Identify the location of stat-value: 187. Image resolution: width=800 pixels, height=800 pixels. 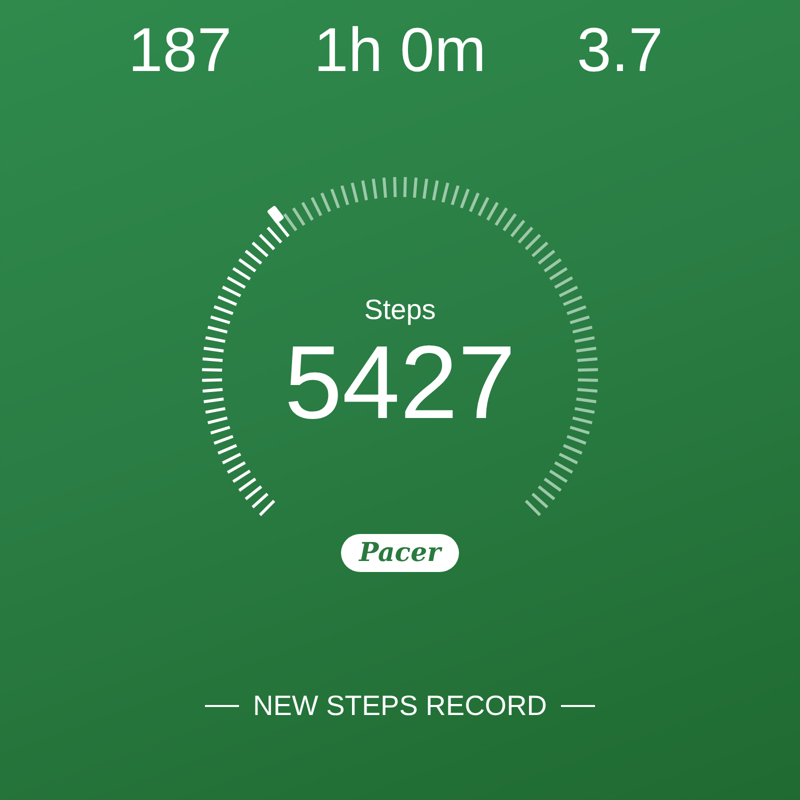
(180, 51).